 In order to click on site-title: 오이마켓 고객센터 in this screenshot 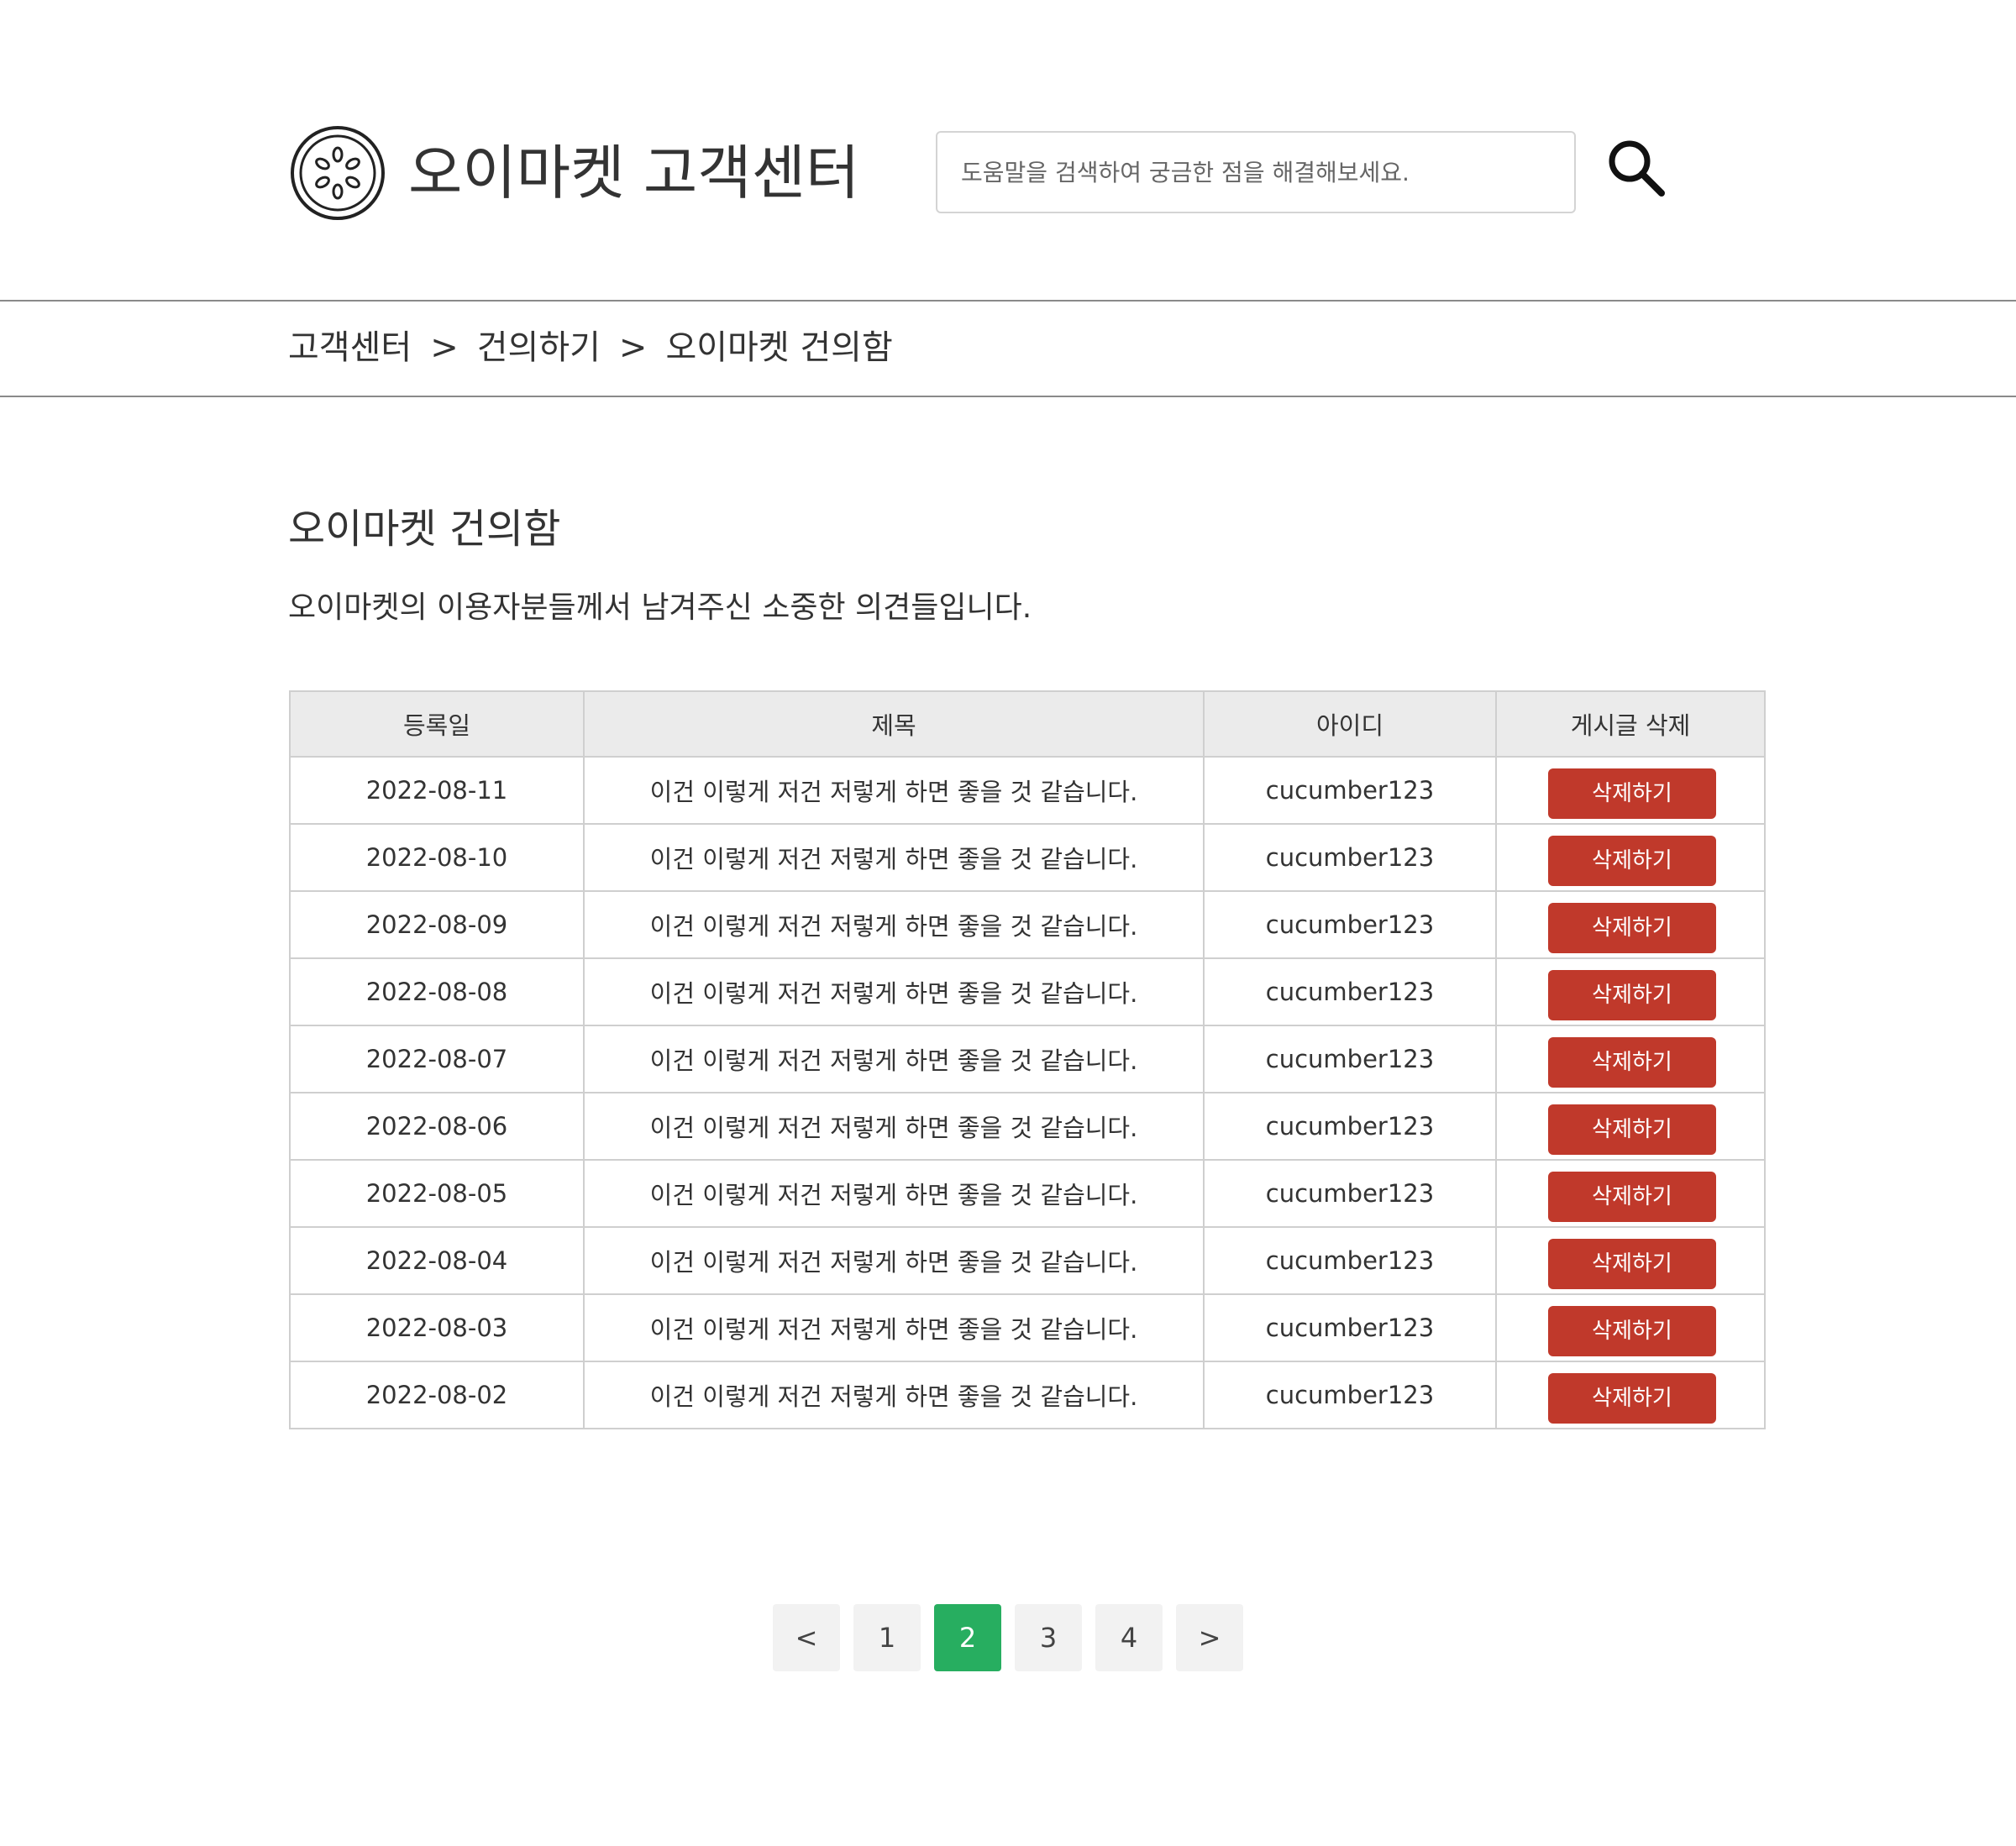, I will do `click(633, 173)`.